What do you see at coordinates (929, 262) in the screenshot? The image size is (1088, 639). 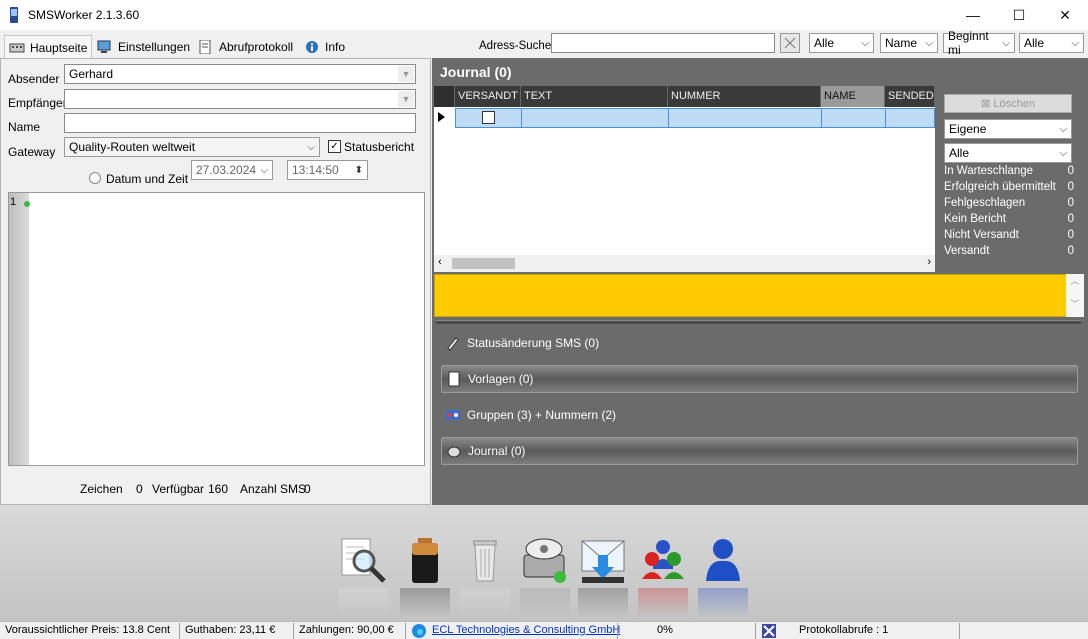 I see `scroll-right-icon: ›` at bounding box center [929, 262].